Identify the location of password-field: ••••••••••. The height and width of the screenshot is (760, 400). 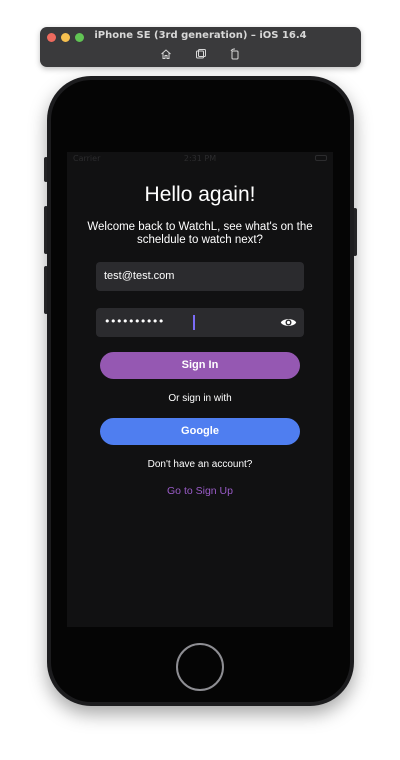
(200, 322).